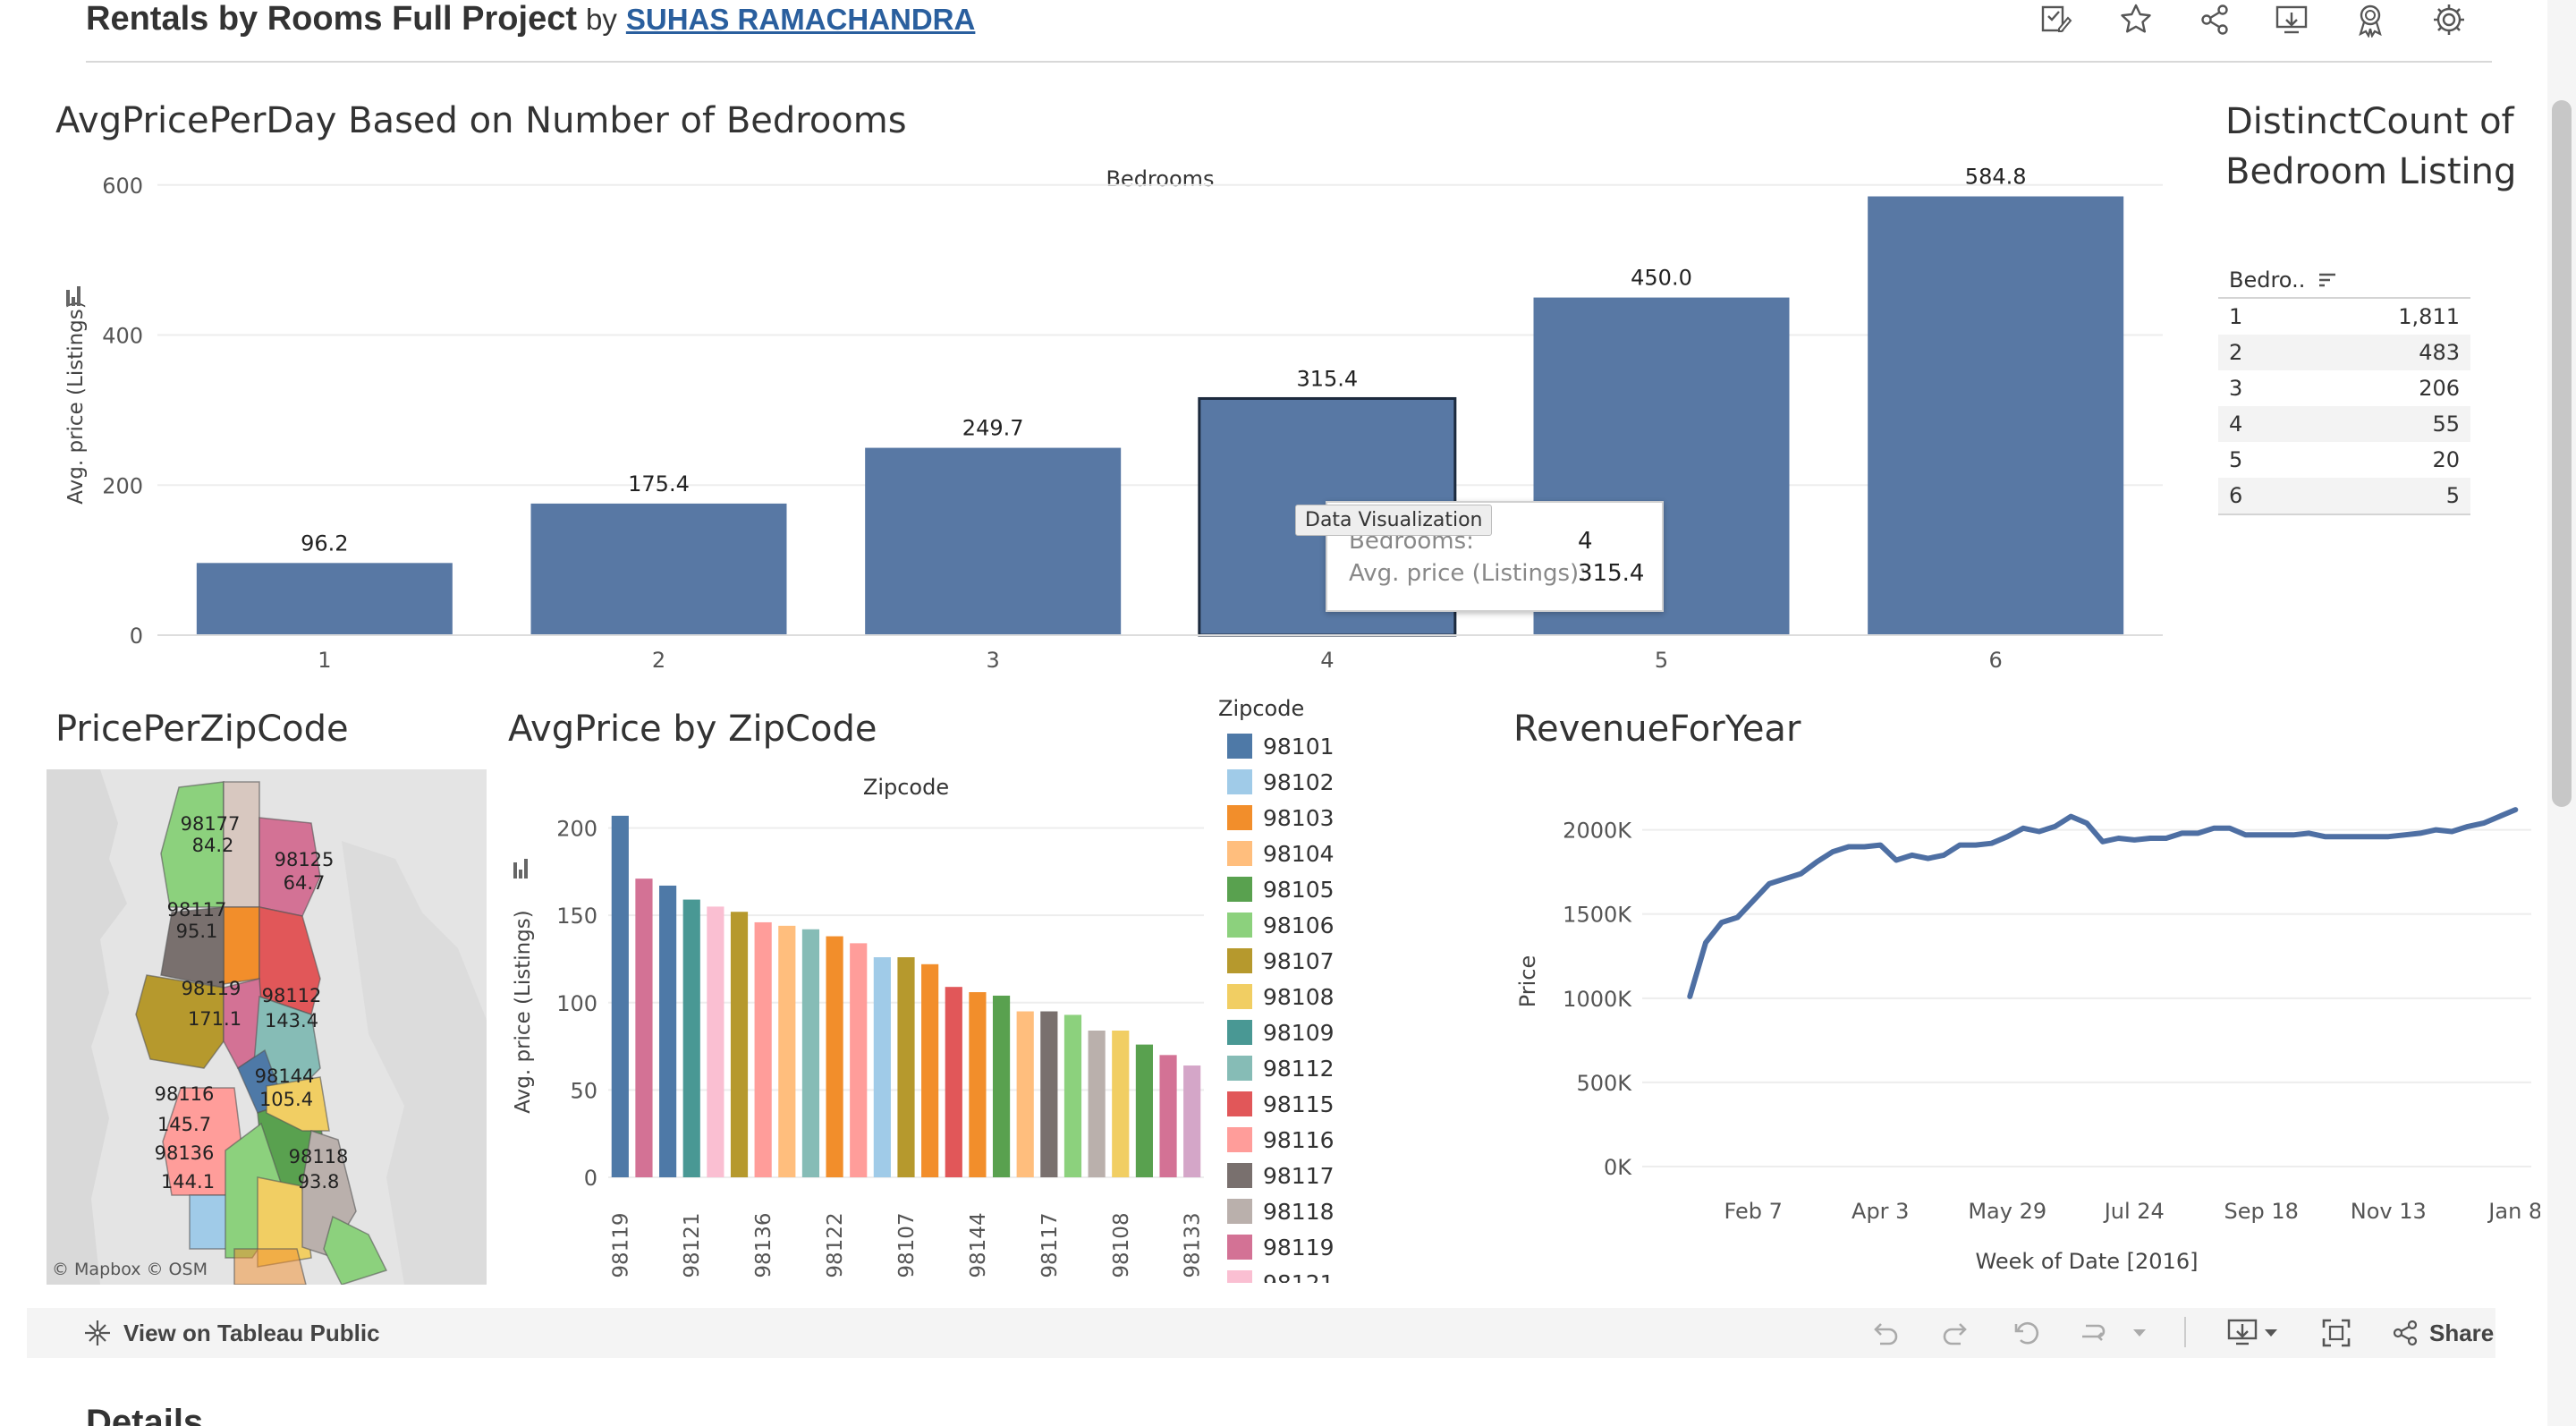 This screenshot has height=1426, width=2576. Describe the element at coordinates (1334, 854) in the screenshot. I see `legend-item: 98104` at that location.